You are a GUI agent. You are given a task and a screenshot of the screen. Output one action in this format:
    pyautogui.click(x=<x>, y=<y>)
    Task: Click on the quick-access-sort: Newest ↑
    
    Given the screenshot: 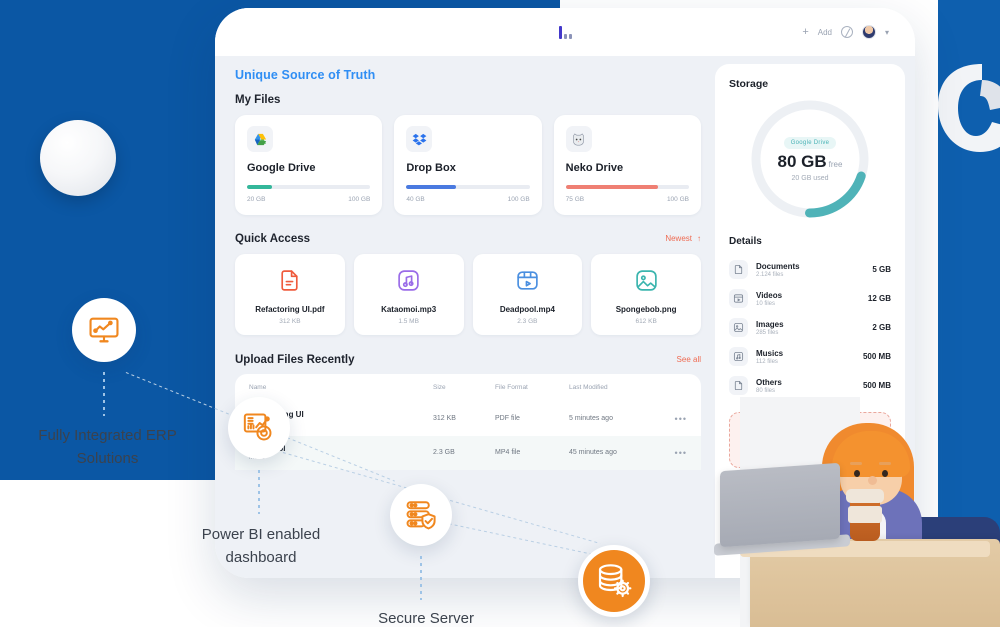 What is the action you would take?
    pyautogui.click(x=683, y=238)
    